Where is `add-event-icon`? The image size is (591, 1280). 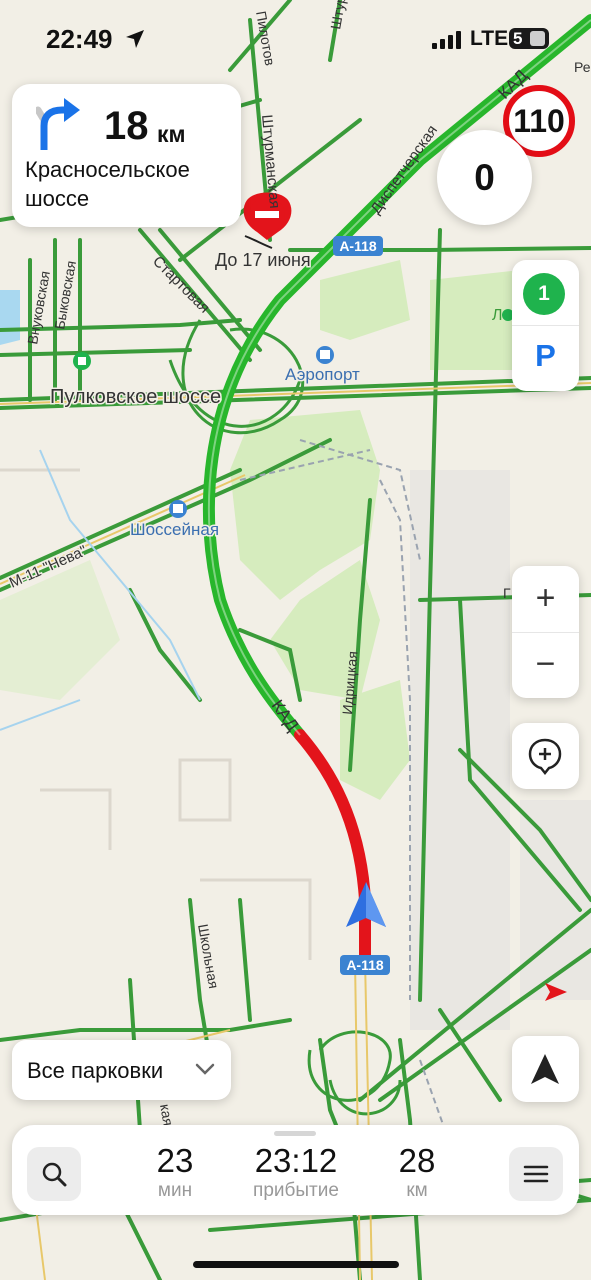 add-event-icon is located at coordinates (545, 756).